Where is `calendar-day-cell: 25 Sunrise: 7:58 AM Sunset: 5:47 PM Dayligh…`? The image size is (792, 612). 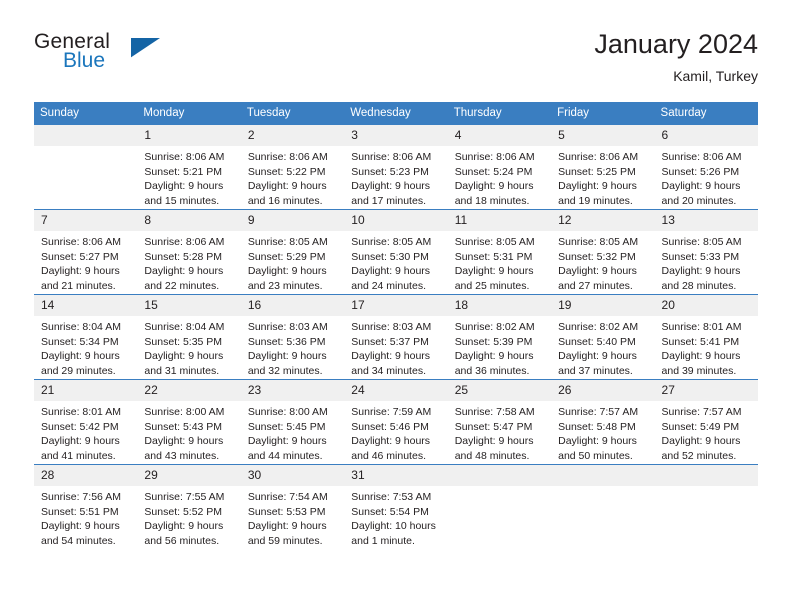 calendar-day-cell: 25 Sunrise: 7:58 AM Sunset: 5:47 PM Dayligh… is located at coordinates (499, 422).